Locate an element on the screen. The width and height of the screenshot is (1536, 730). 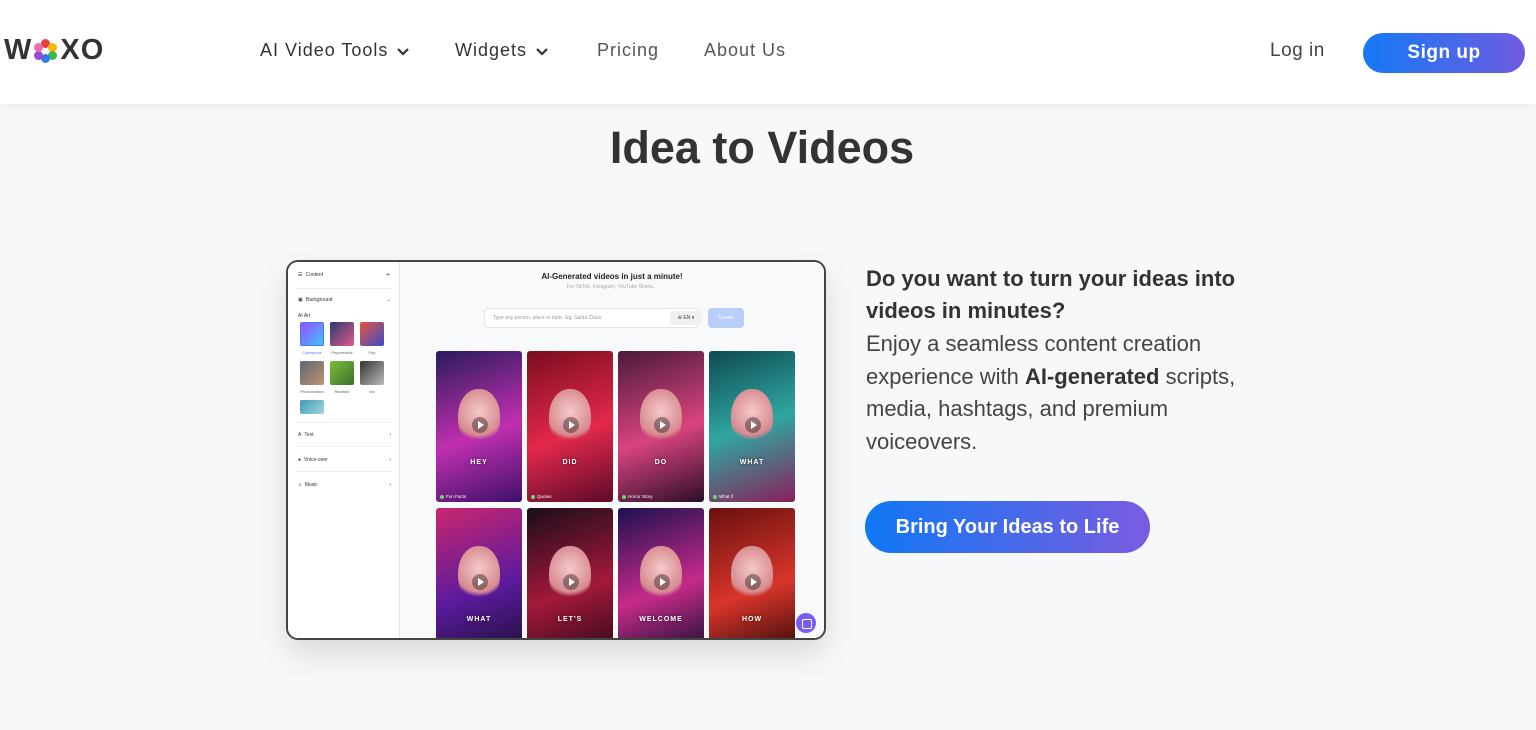
video-card-tag: What if is located at coordinates (723, 496).